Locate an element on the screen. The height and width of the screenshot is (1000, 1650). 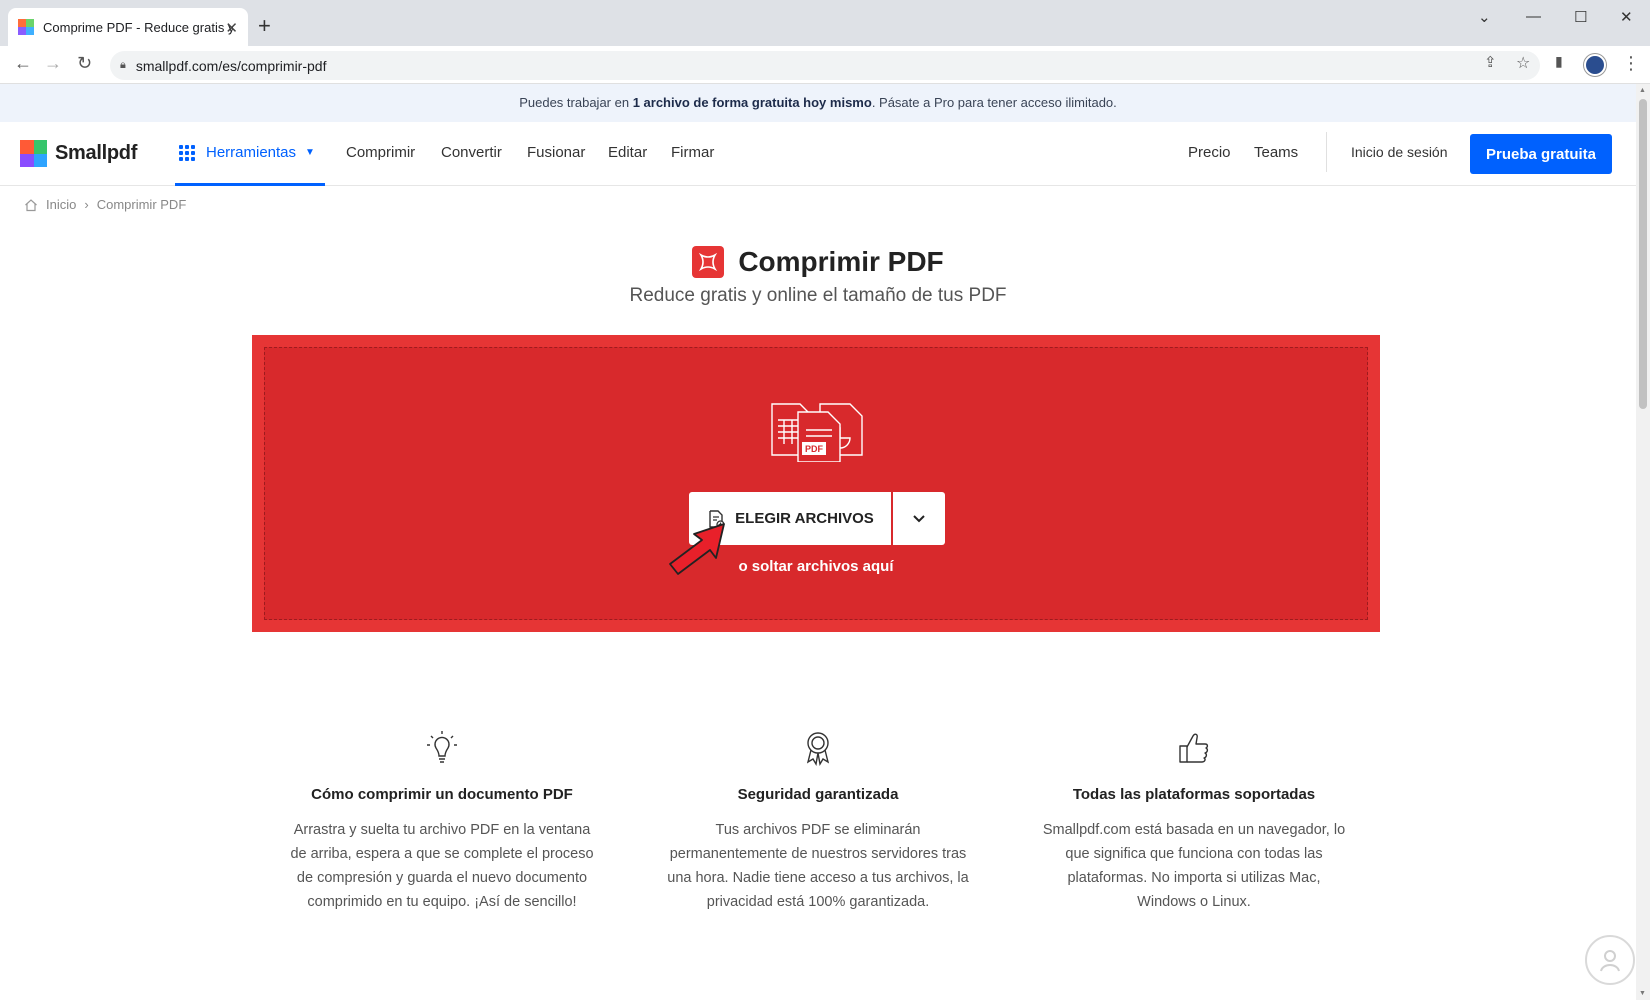
address-bar: 🔒︎ smallpdf.com/es/comprimir-pdf is located at coordinates (825, 65).